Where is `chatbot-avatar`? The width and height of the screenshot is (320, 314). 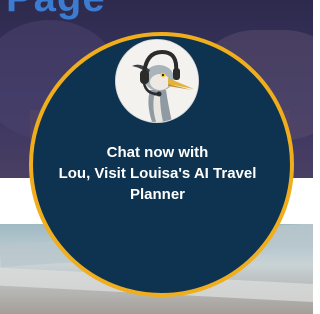
chatbot-avatar is located at coordinates (157, 81).